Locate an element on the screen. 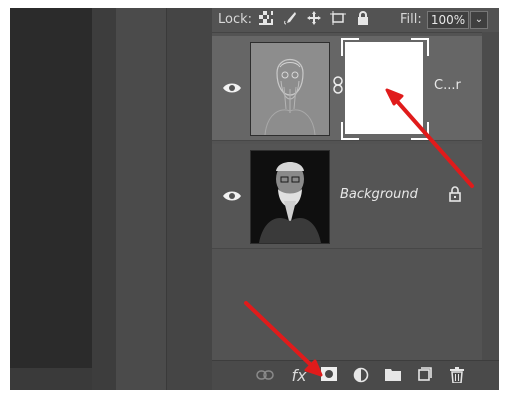 The image size is (509, 400). lock-position-icon is located at coordinates (314, 19).